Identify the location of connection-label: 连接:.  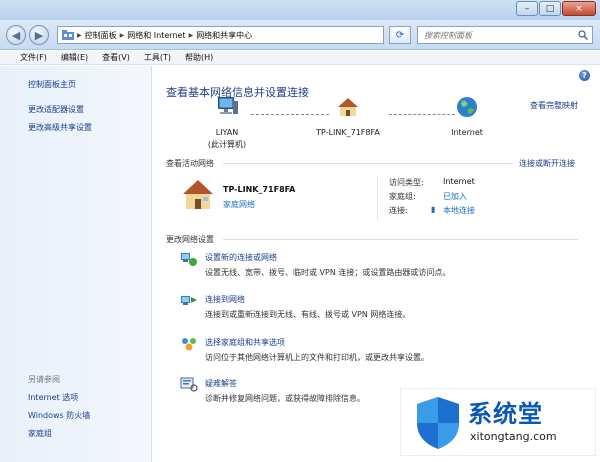
(398, 210).